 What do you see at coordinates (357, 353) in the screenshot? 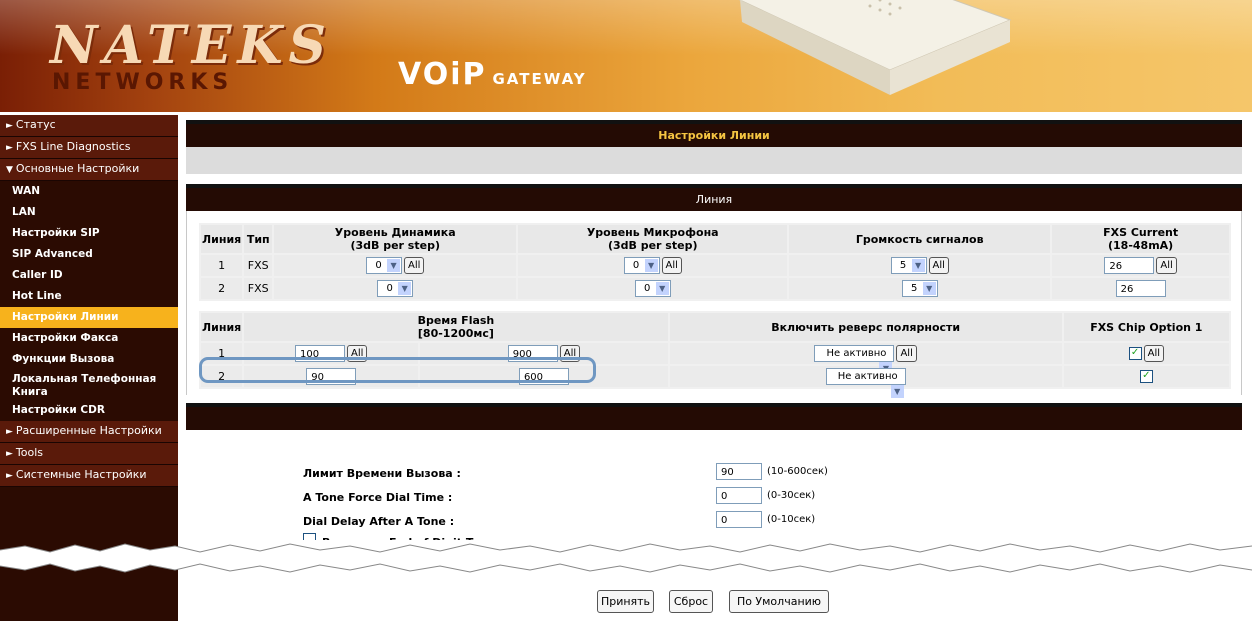
I see `flash-min-apply-all-button: All` at bounding box center [357, 353].